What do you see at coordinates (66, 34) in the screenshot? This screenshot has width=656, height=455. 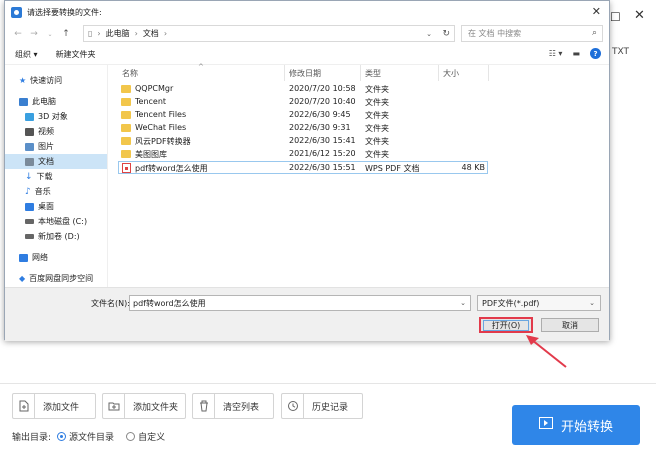 I see `up-icon: ↑` at bounding box center [66, 34].